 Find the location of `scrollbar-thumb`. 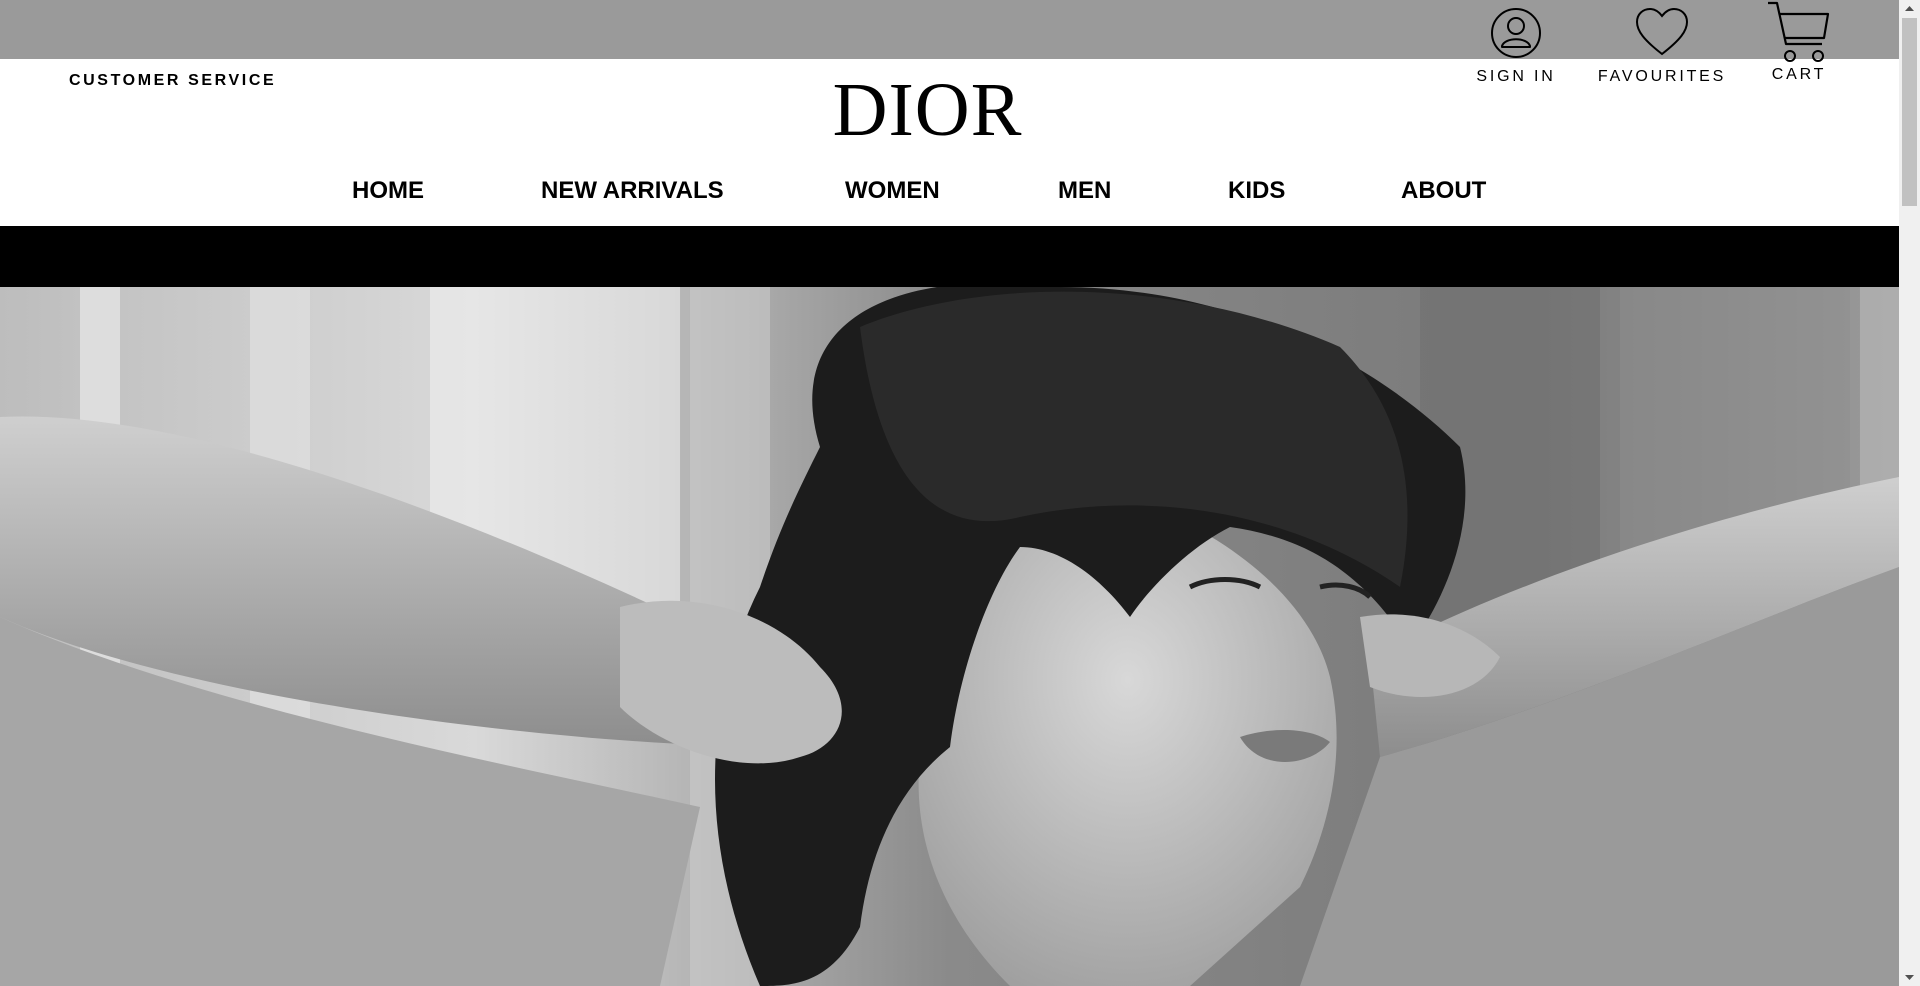

scrollbar-thumb is located at coordinates (1909, 112).